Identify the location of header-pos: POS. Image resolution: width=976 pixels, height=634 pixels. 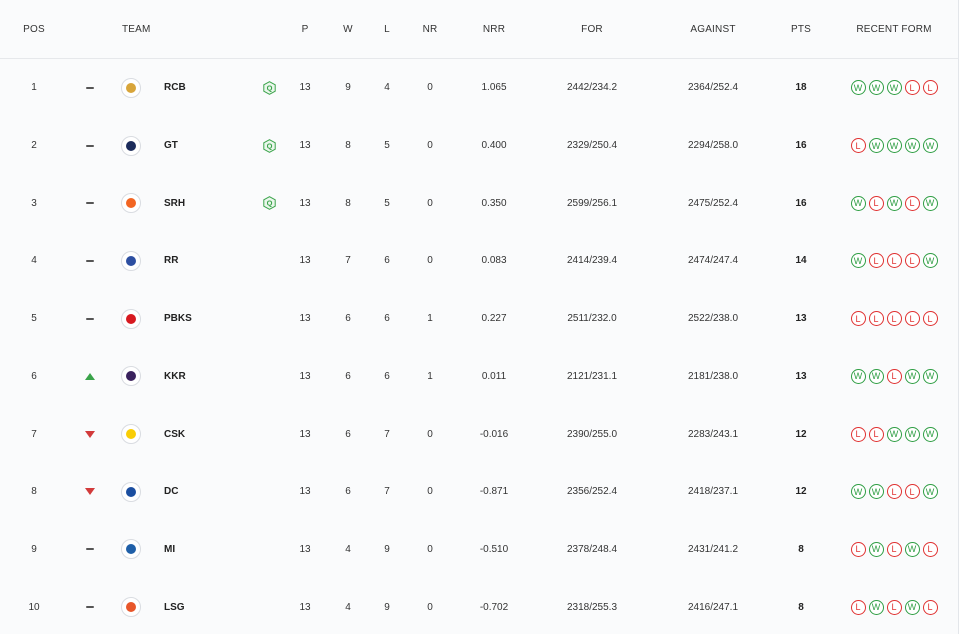
(34, 29).